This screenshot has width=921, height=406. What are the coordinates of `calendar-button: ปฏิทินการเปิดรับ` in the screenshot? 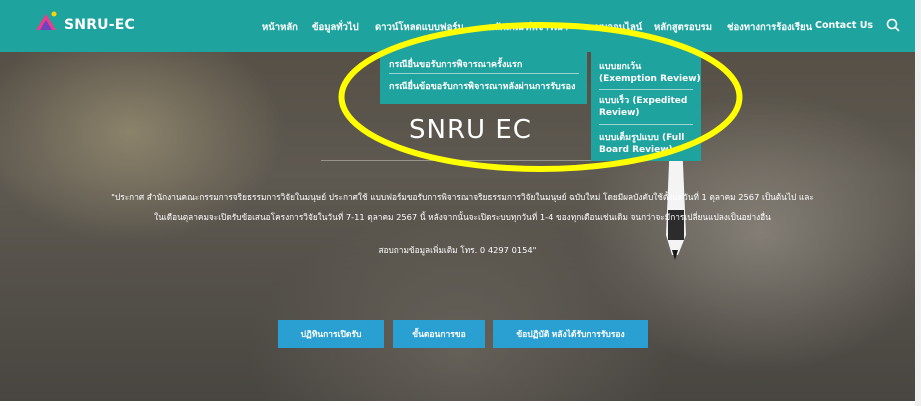 It's located at (331, 334).